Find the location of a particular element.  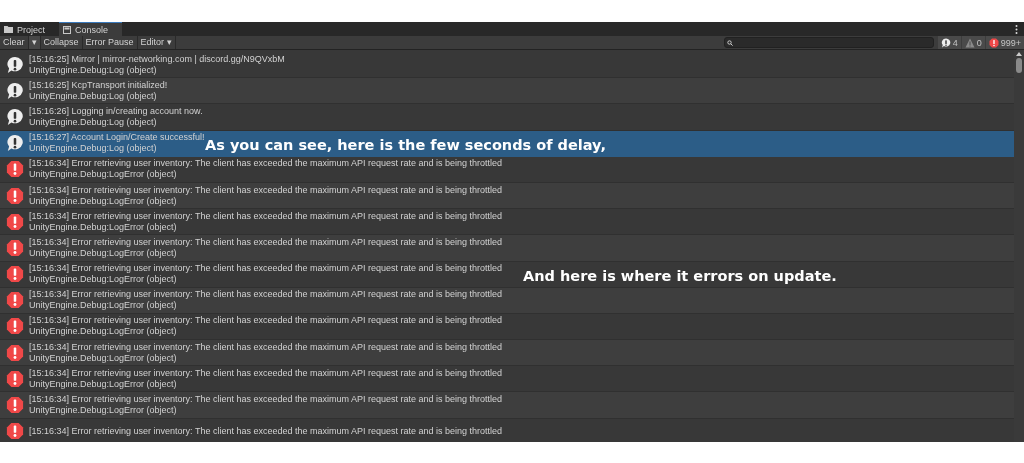

scroll-up-icon is located at coordinates (1019, 54).